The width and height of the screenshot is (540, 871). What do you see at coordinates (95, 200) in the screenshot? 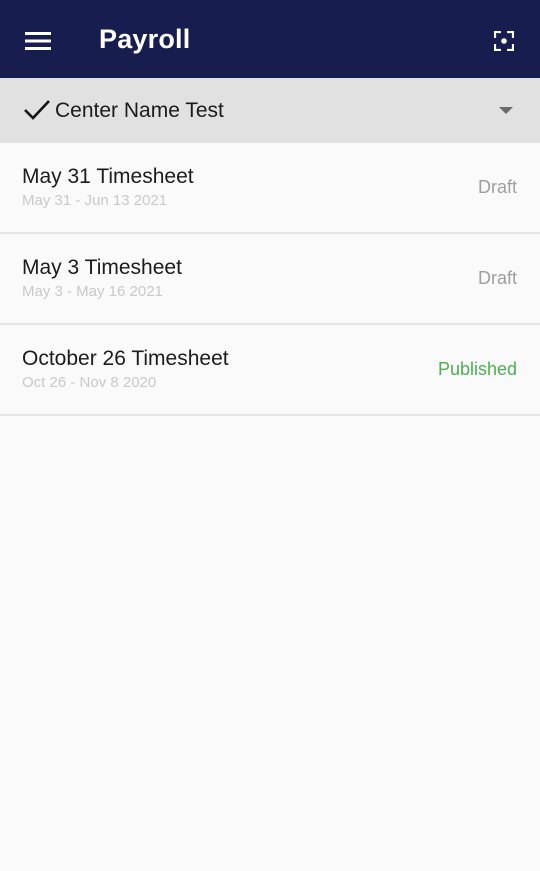
I see `timesheet-date-range: May 31 - Jun 13 2021` at bounding box center [95, 200].